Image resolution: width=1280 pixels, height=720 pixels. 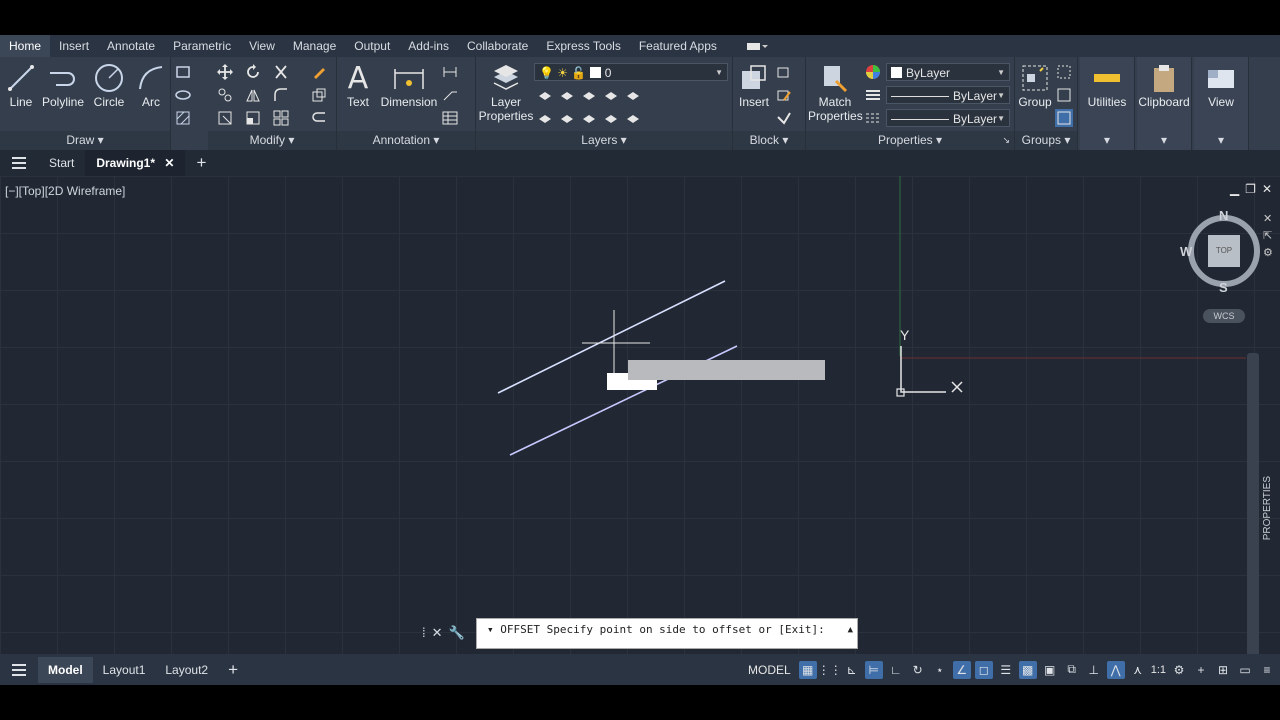 I want to click on ortho-icon: ∟, so click(x=896, y=670).